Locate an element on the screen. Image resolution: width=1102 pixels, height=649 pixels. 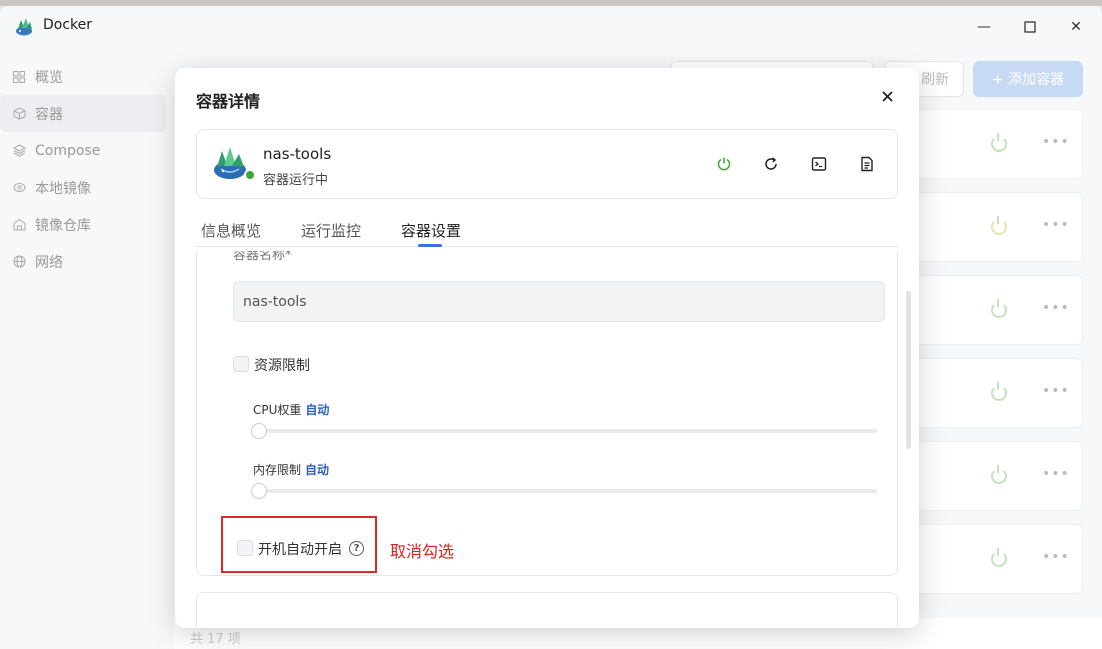
annotation-highlight-box is located at coordinates (299, 544).